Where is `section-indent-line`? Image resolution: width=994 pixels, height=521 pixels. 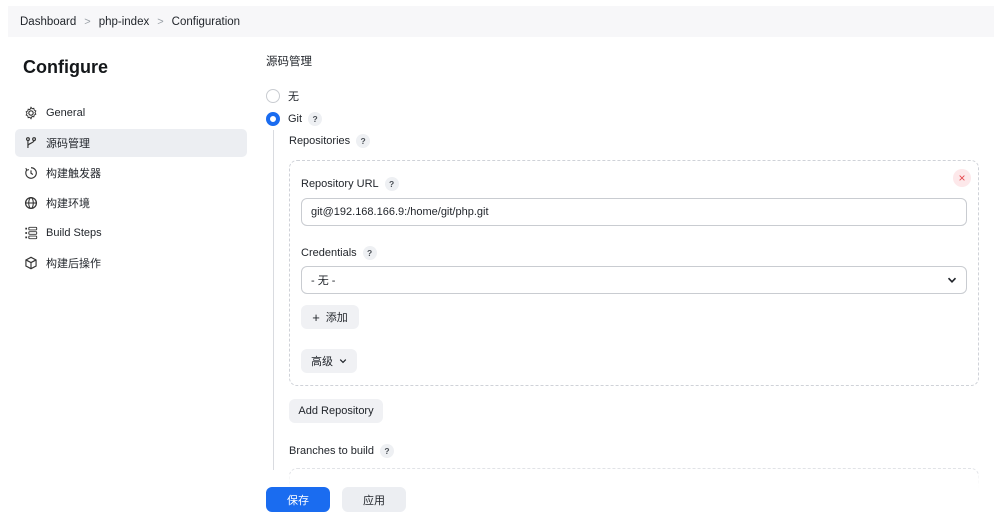
section-indent-line is located at coordinates (273, 300).